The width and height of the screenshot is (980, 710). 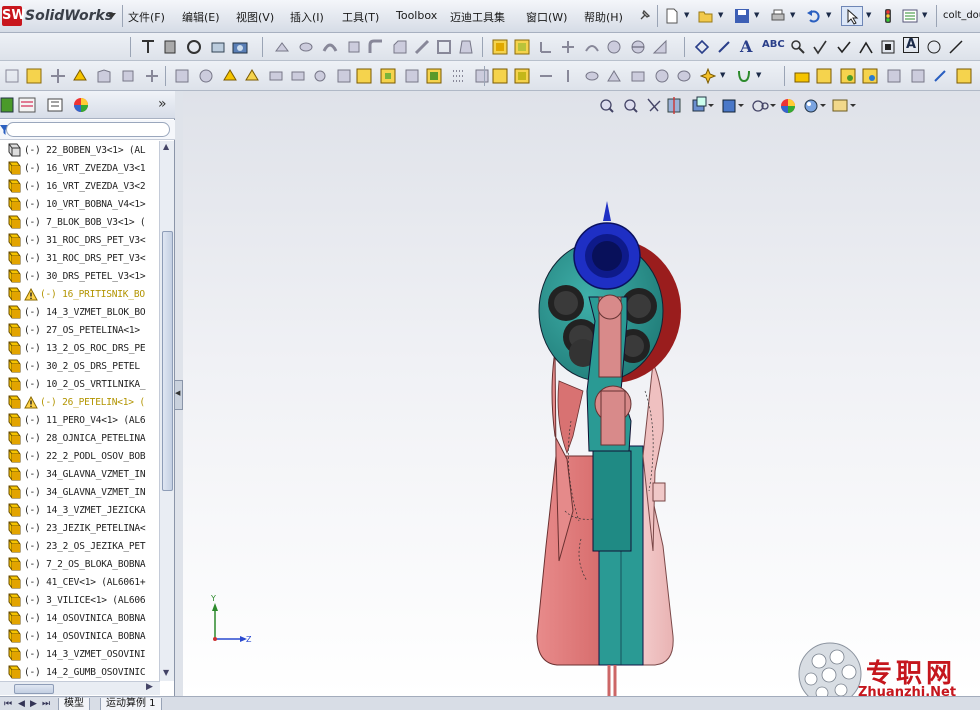 What do you see at coordinates (828, 15) in the screenshot?
I see `undo-dropdown-icon: ▼` at bounding box center [828, 15].